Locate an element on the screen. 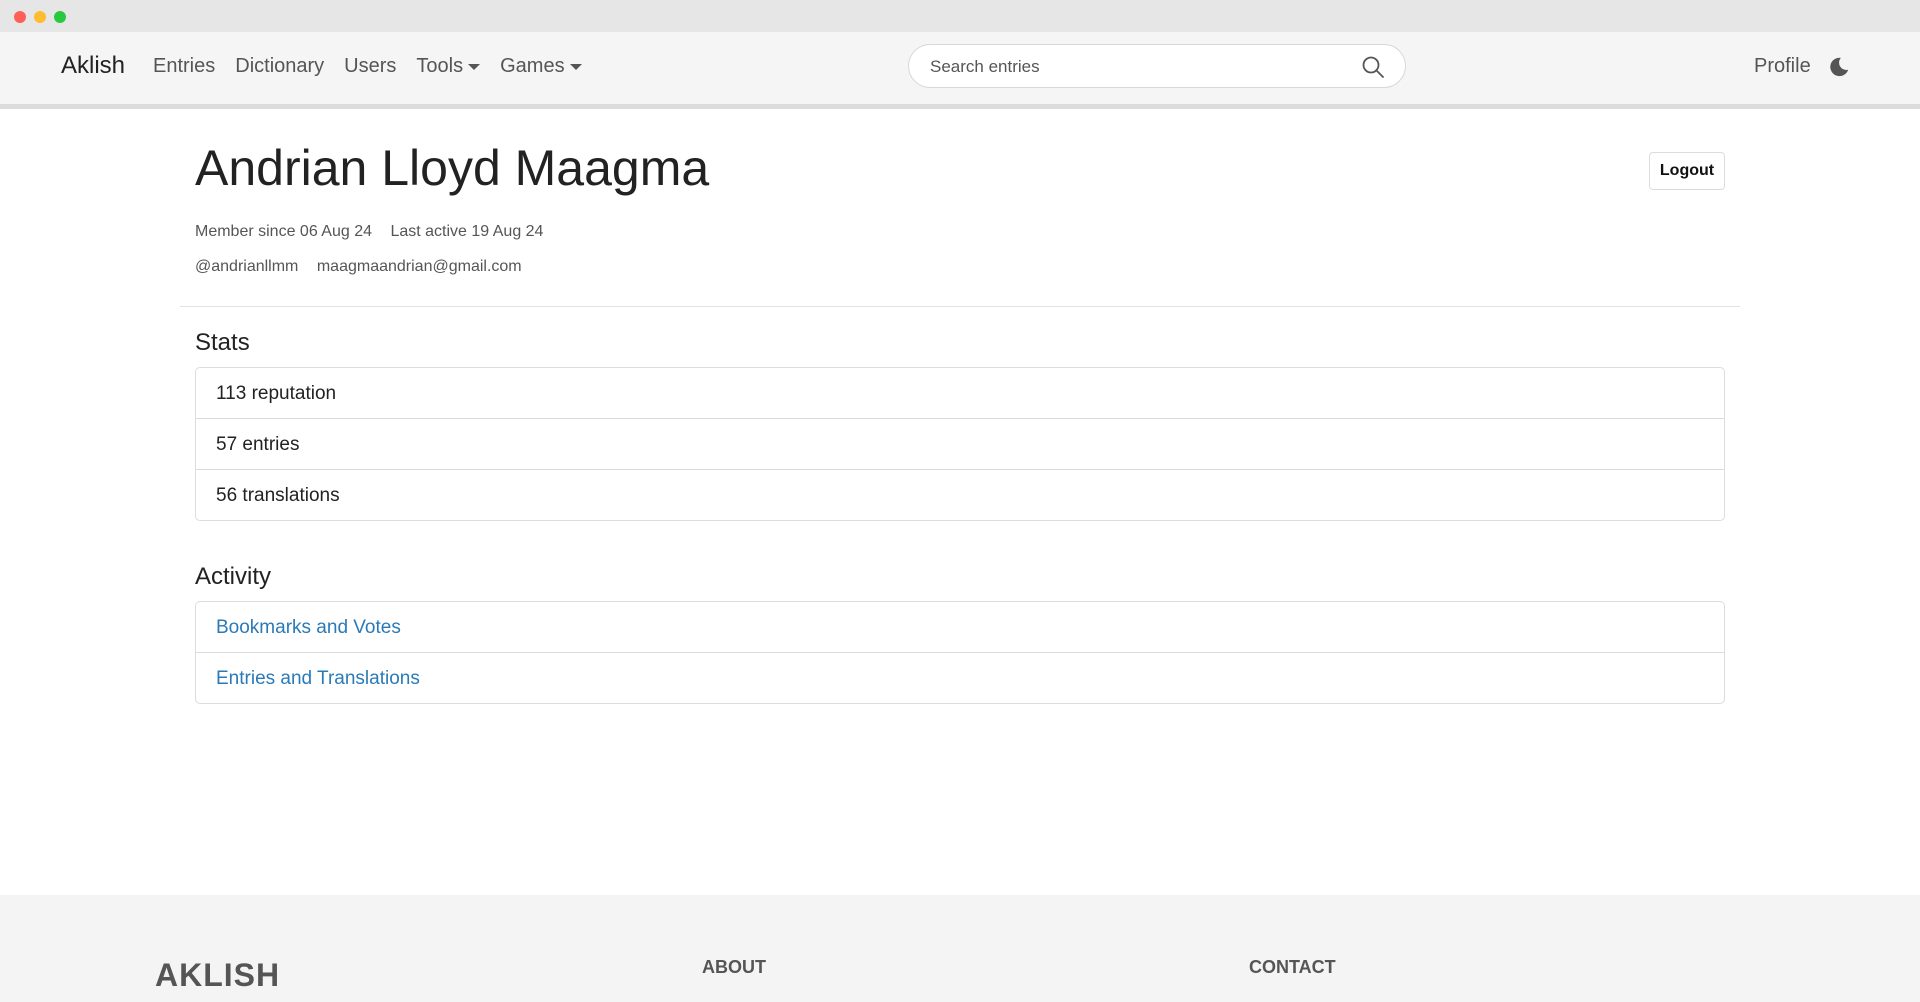  activity-heading: Activity is located at coordinates (233, 576).